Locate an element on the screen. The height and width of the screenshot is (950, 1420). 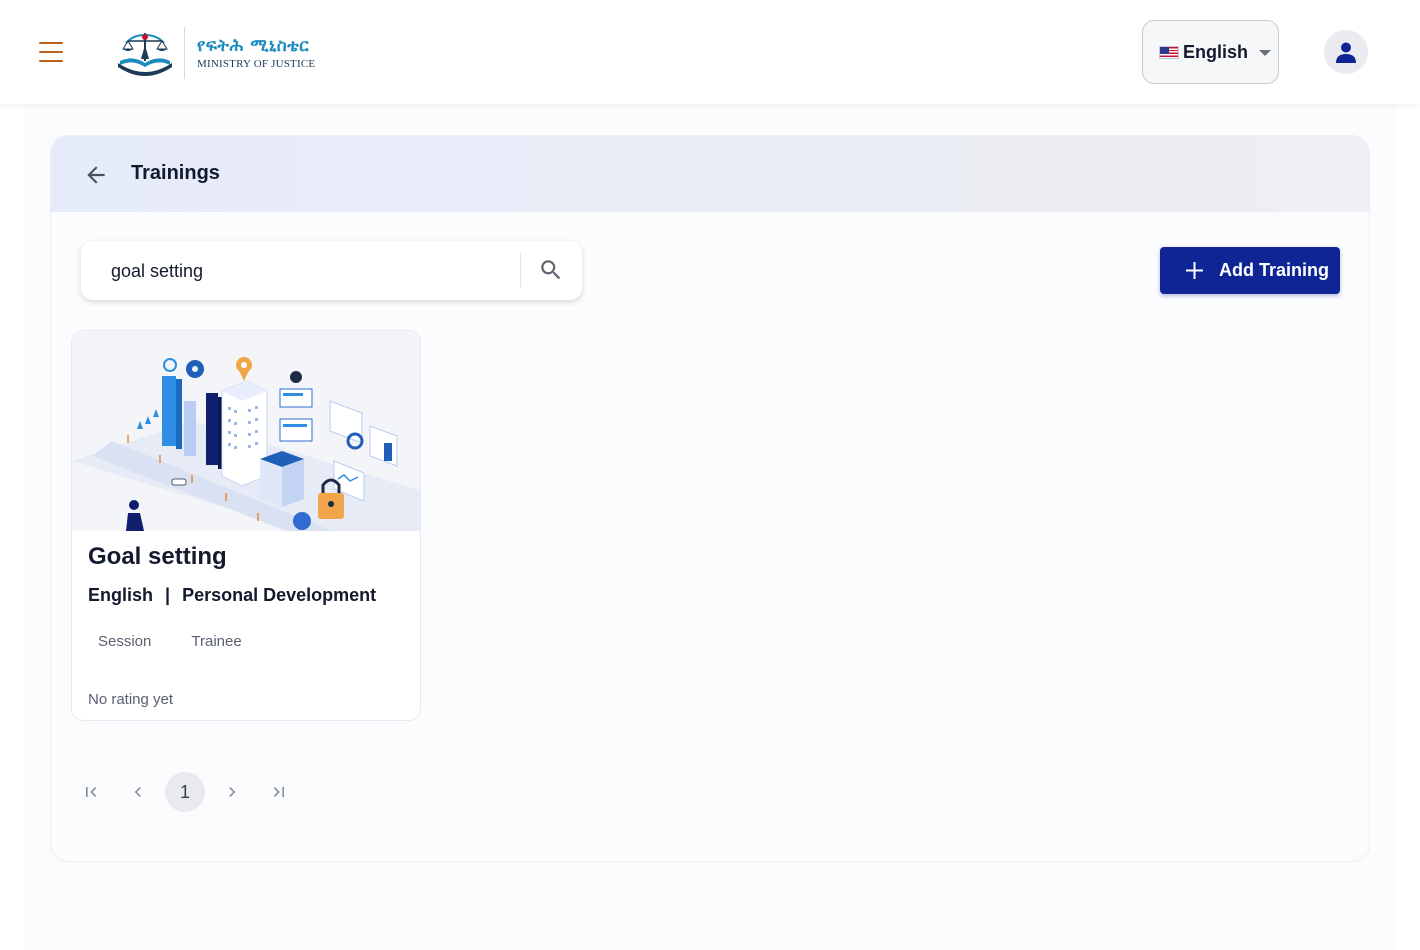
panel-header: Trainings is located at coordinates (710, 174).